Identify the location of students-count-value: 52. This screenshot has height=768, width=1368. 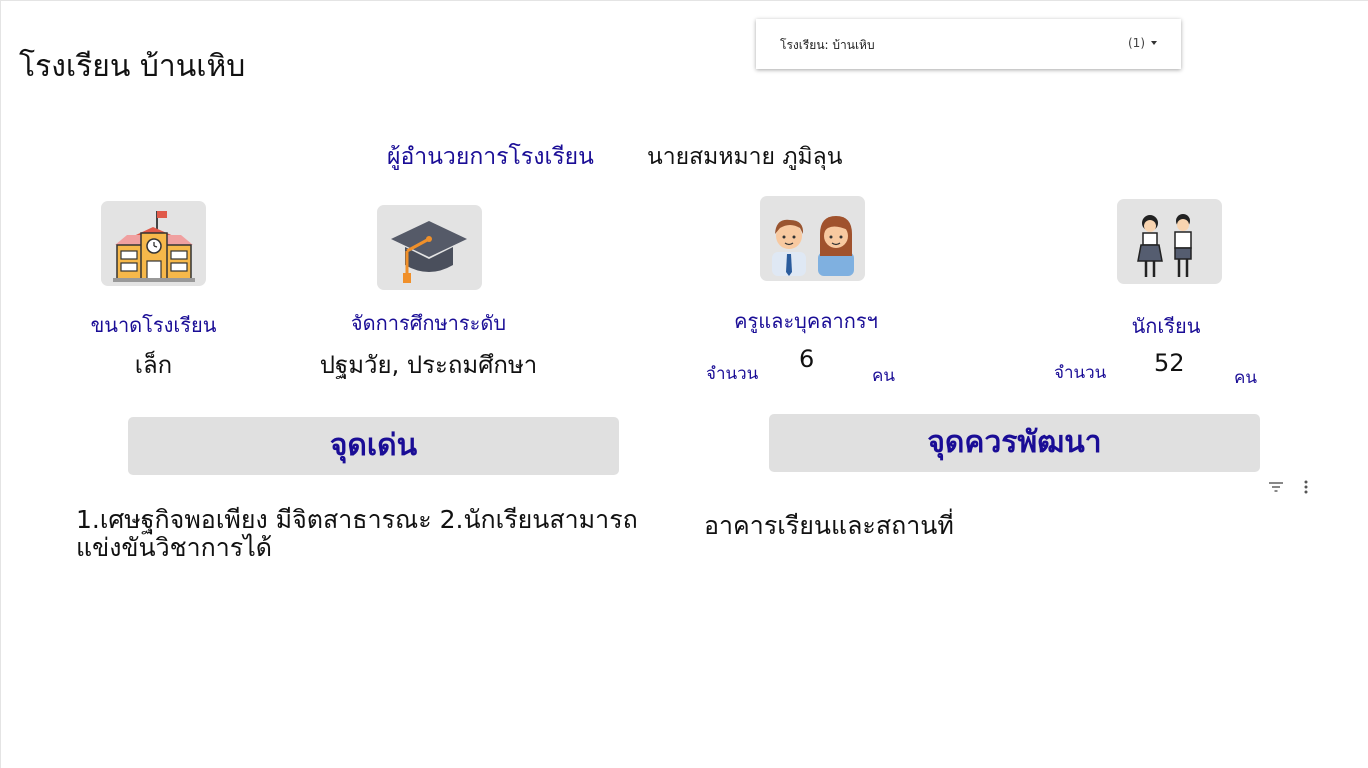
(1169, 363).